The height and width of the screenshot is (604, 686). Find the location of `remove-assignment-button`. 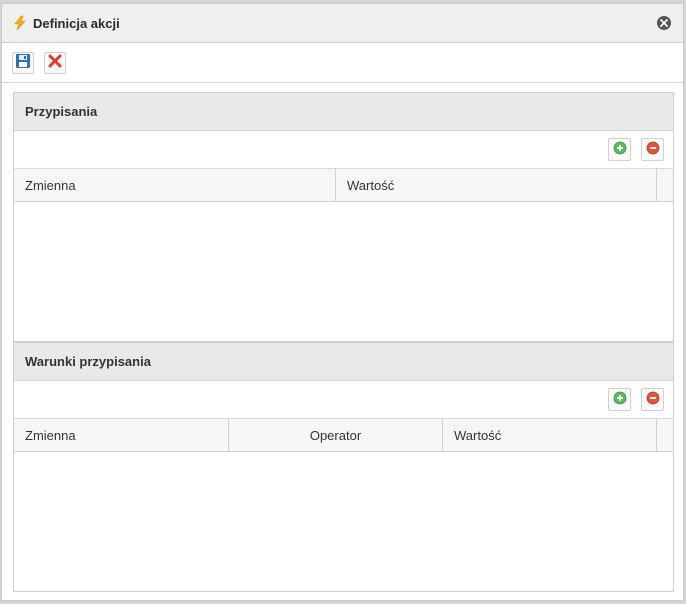

remove-assignment-button is located at coordinates (652, 149).